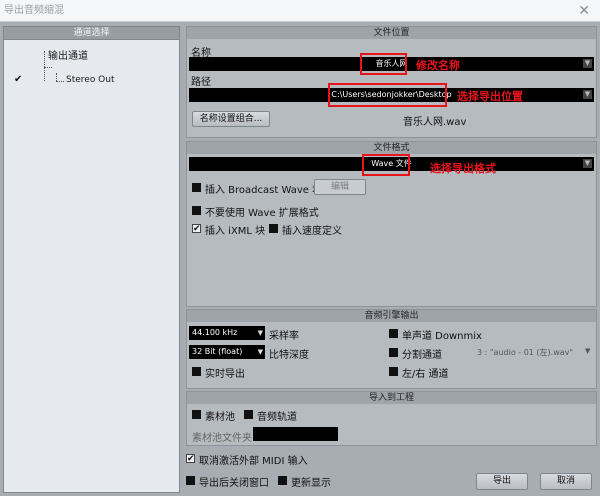  What do you see at coordinates (215, 332) in the screenshot?
I see `sample-rate-value: 44.100 kHz` at bounding box center [215, 332].